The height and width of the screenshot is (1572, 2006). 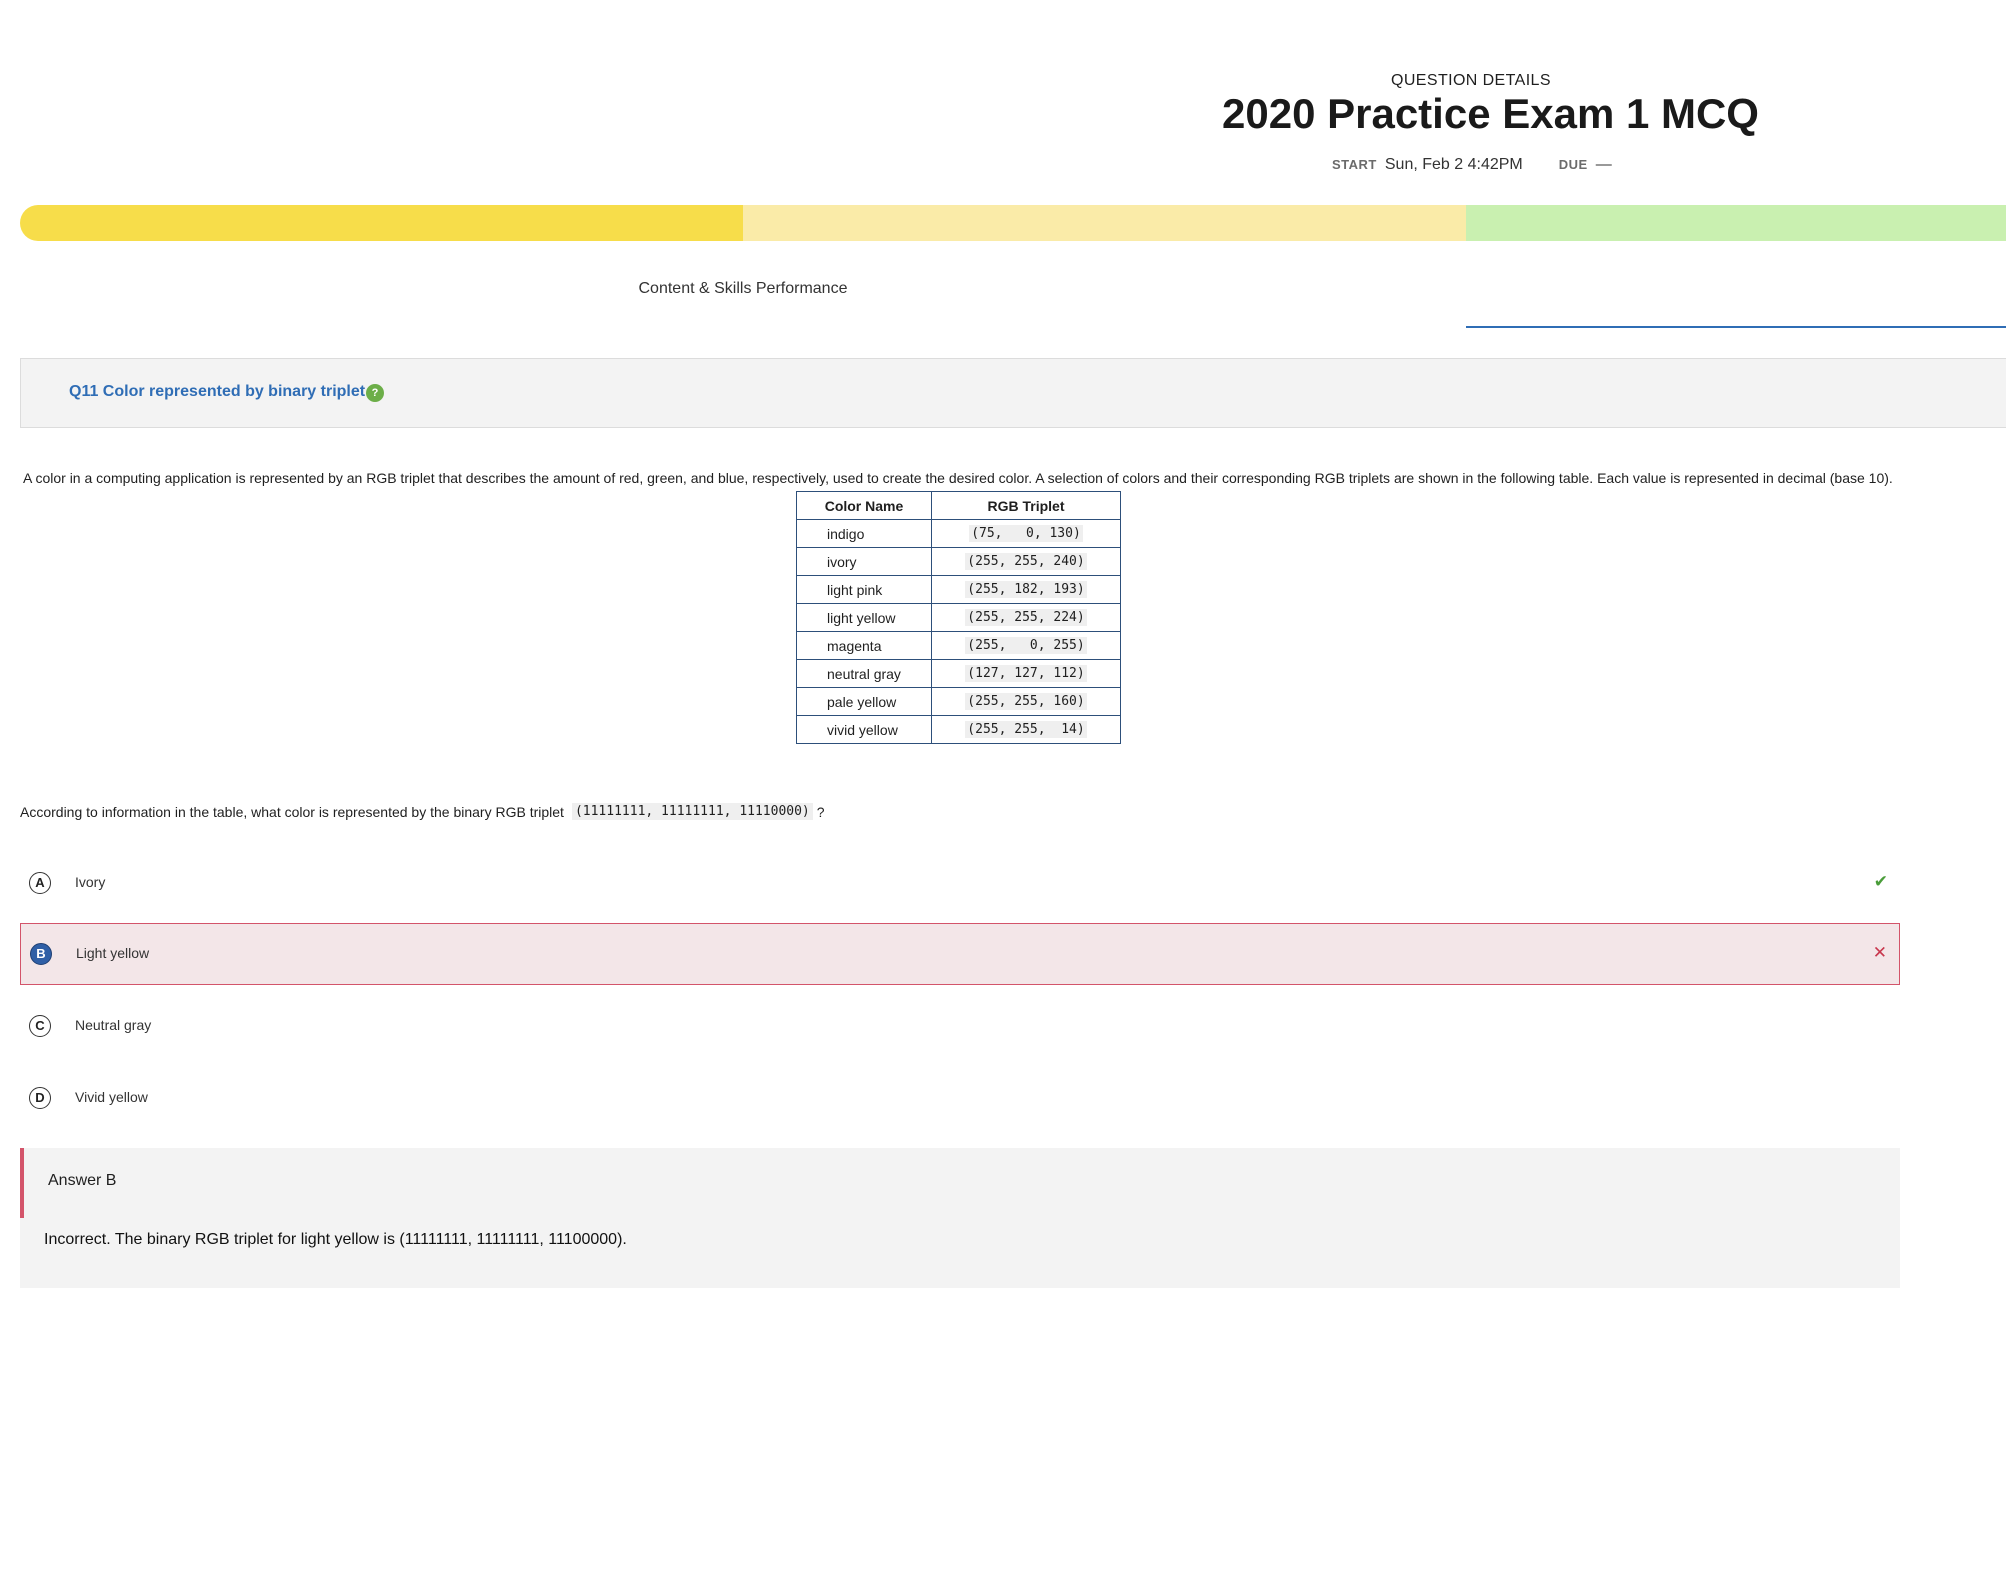 I want to click on close-icon: ✕, so click(x=1879, y=952).